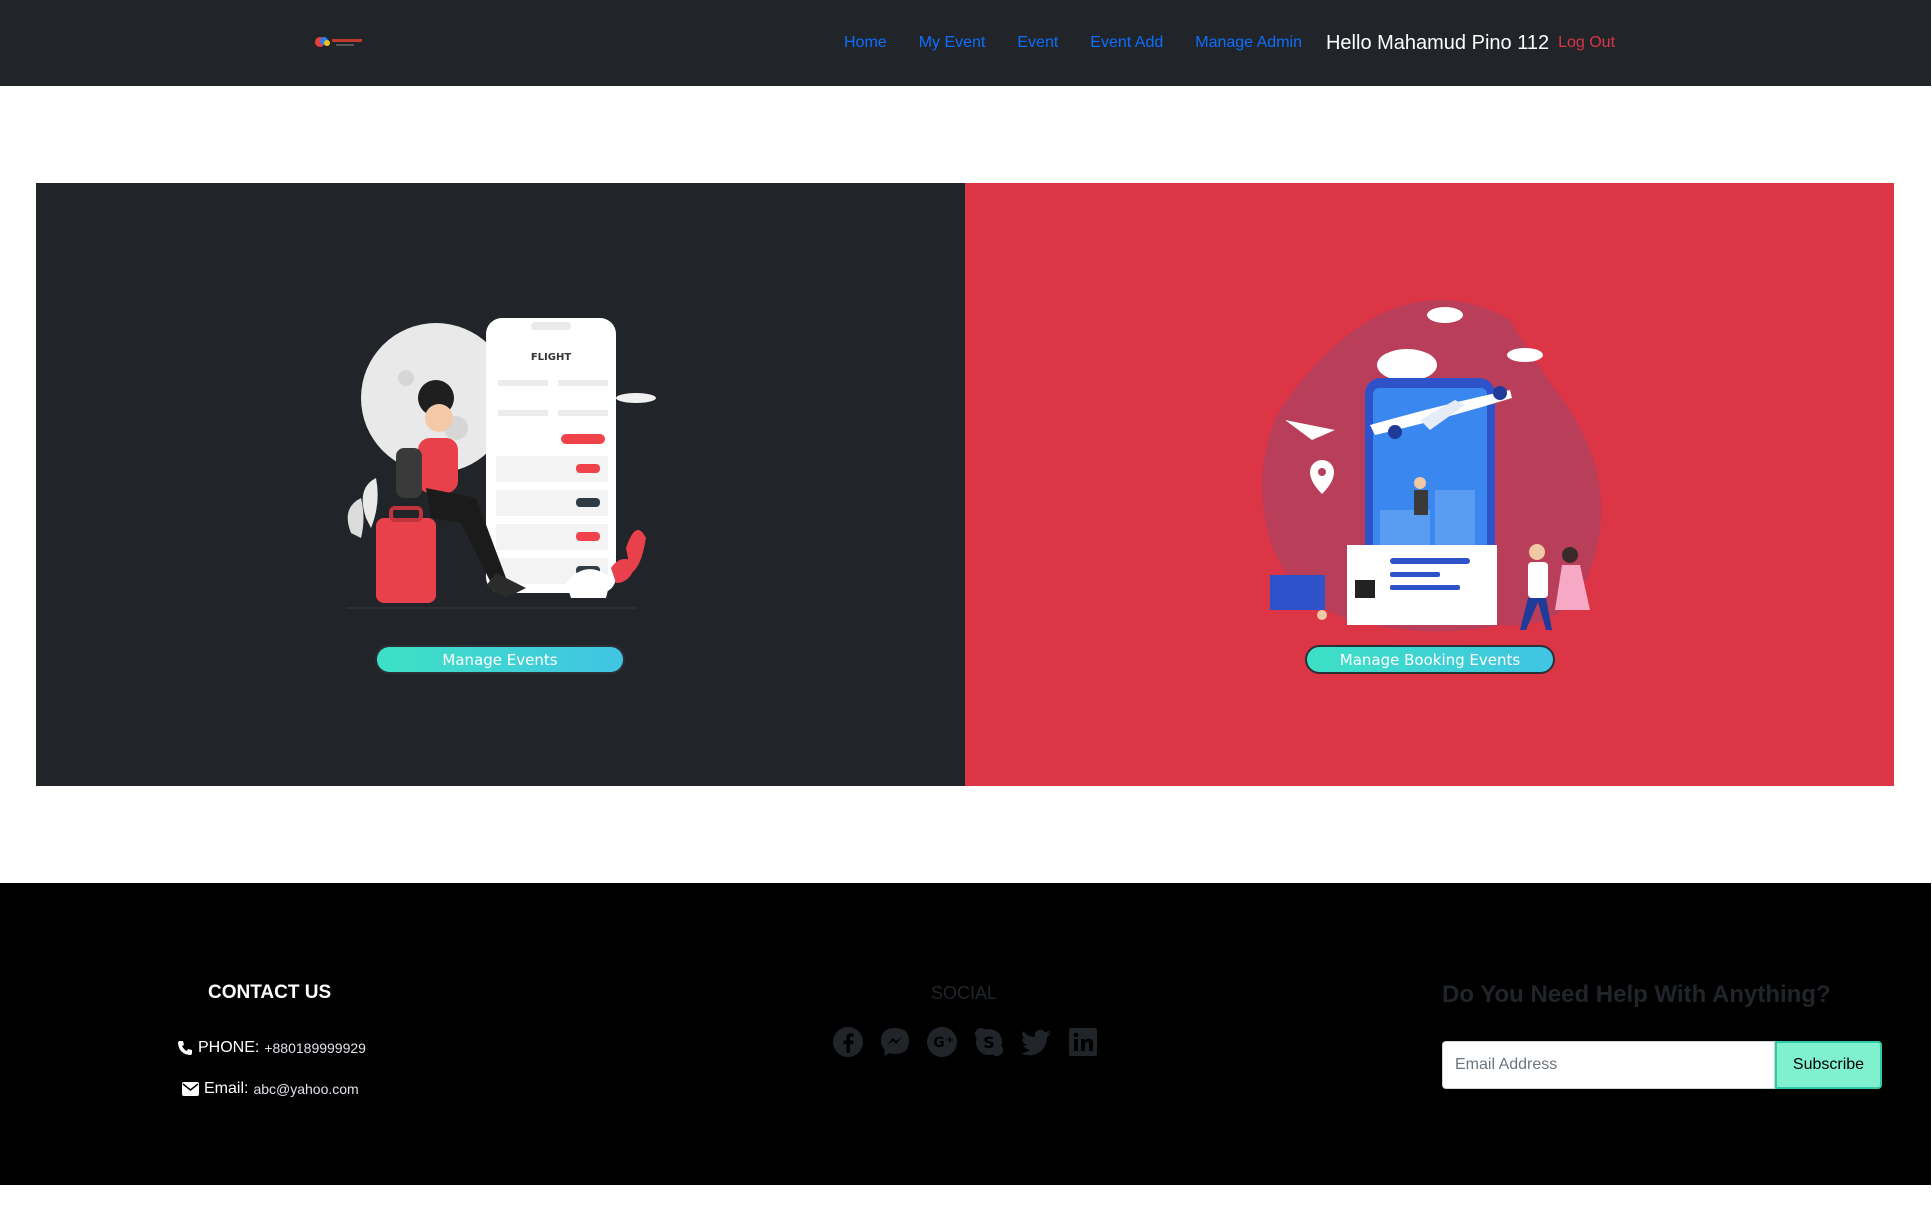 The height and width of the screenshot is (1206, 1932). Describe the element at coordinates (315, 1048) in the screenshot. I see `phone-value: +880189999929` at that location.